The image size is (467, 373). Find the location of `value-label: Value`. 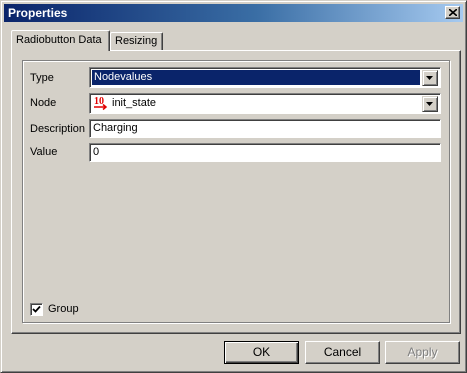

value-label: Value is located at coordinates (44, 152).